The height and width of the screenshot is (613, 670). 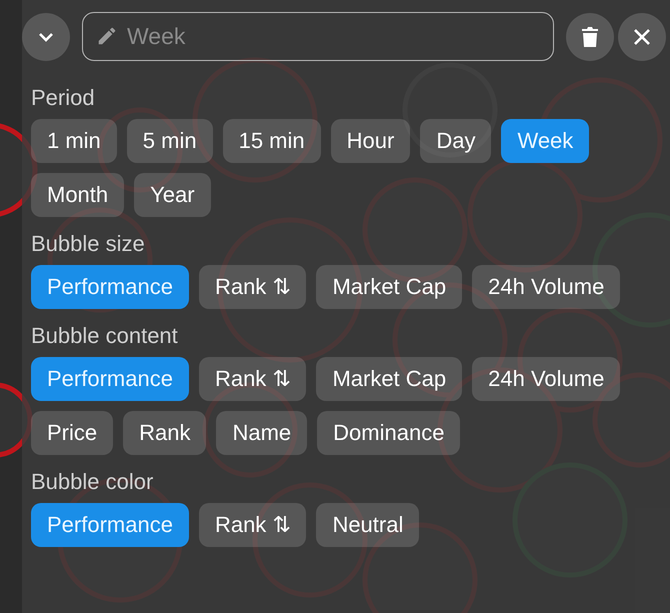 What do you see at coordinates (318, 36) in the screenshot?
I see `name-field: Week` at bounding box center [318, 36].